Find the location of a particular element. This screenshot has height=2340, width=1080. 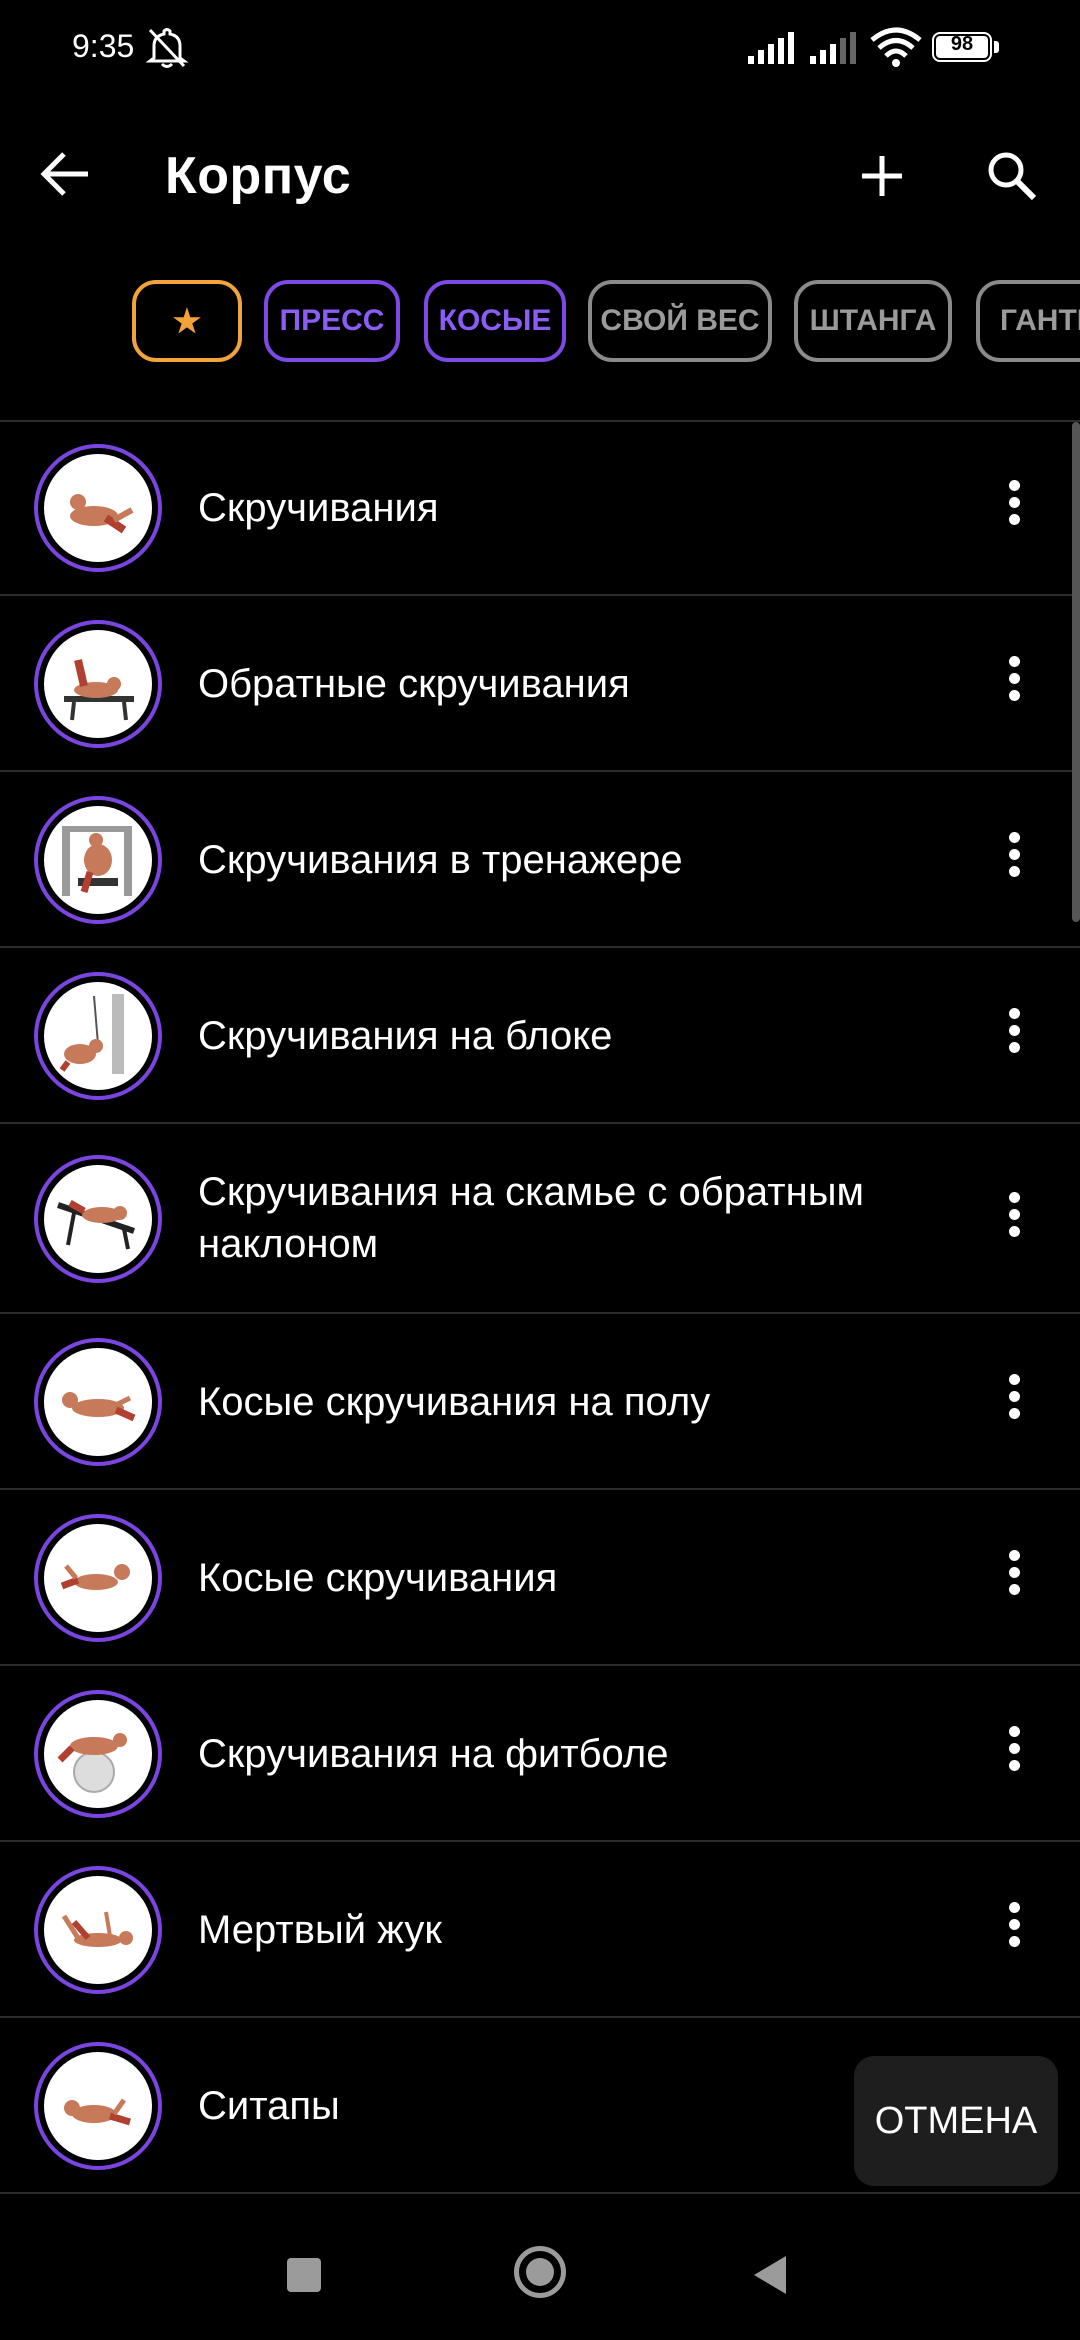

exercise-name: Косые скручивания на полу is located at coordinates (454, 1402).